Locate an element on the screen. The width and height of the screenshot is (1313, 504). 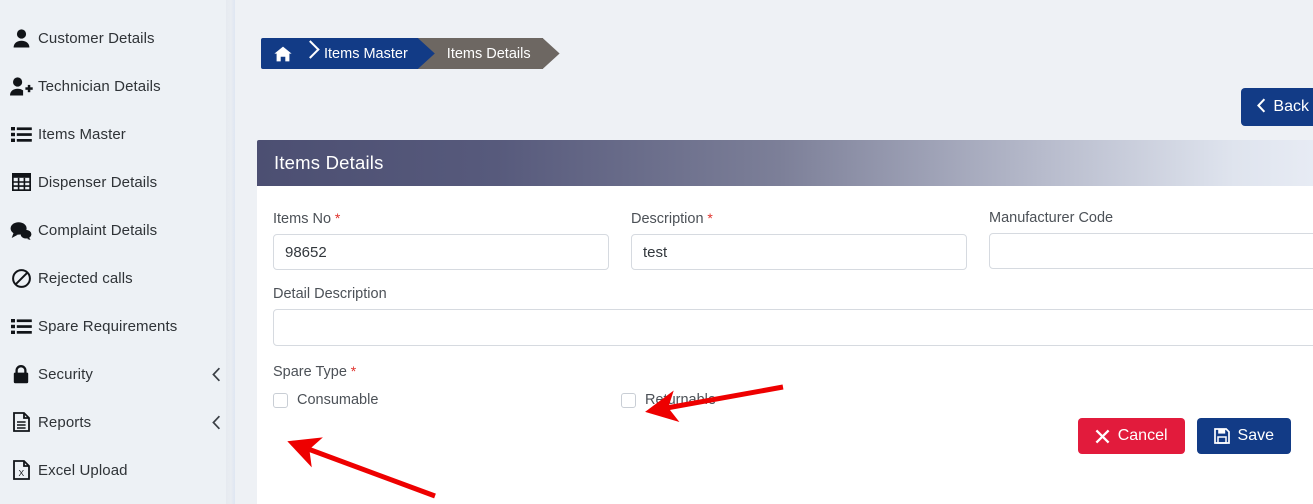
form-actions: Cancel Save is located at coordinates (793, 436).